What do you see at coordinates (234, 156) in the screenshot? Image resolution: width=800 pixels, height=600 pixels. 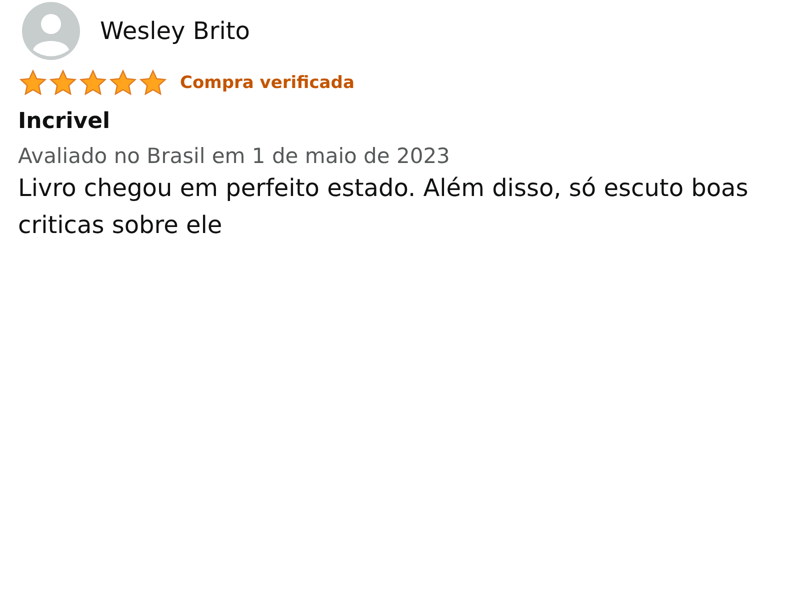 I see `review-date: Avaliado no Brasil em 1 de maio de 2023` at bounding box center [234, 156].